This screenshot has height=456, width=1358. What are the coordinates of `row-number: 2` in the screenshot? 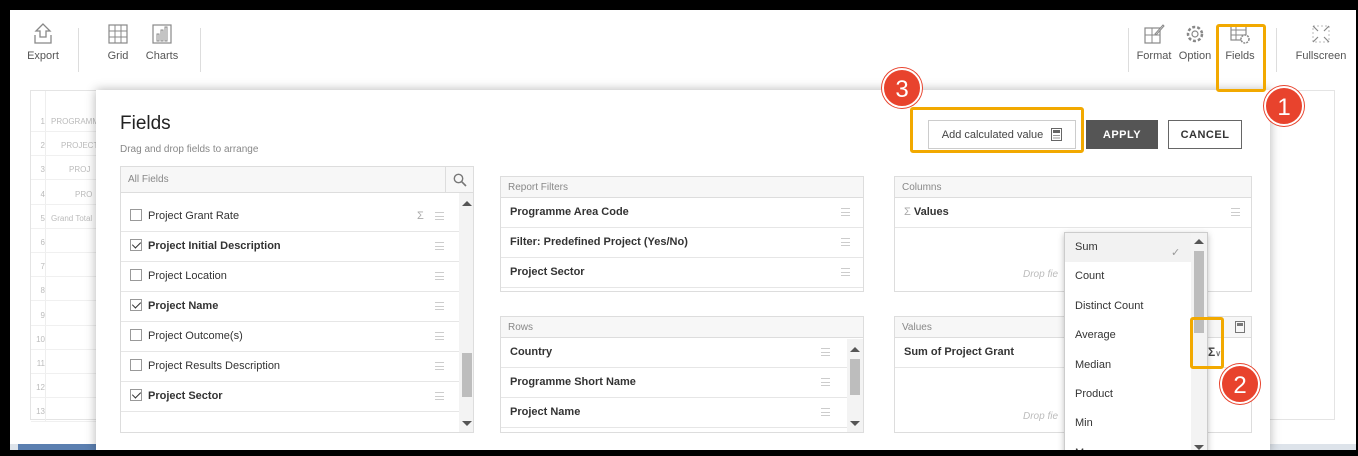 It's located at (42, 146).